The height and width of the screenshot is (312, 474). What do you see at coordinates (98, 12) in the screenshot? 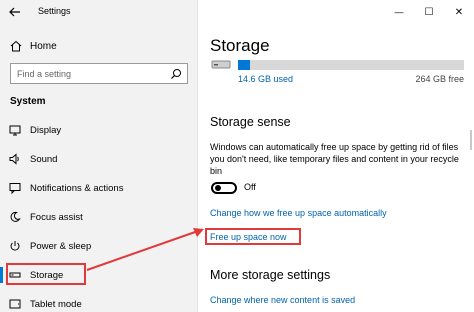
I see `title-bar: Settings` at bounding box center [98, 12].